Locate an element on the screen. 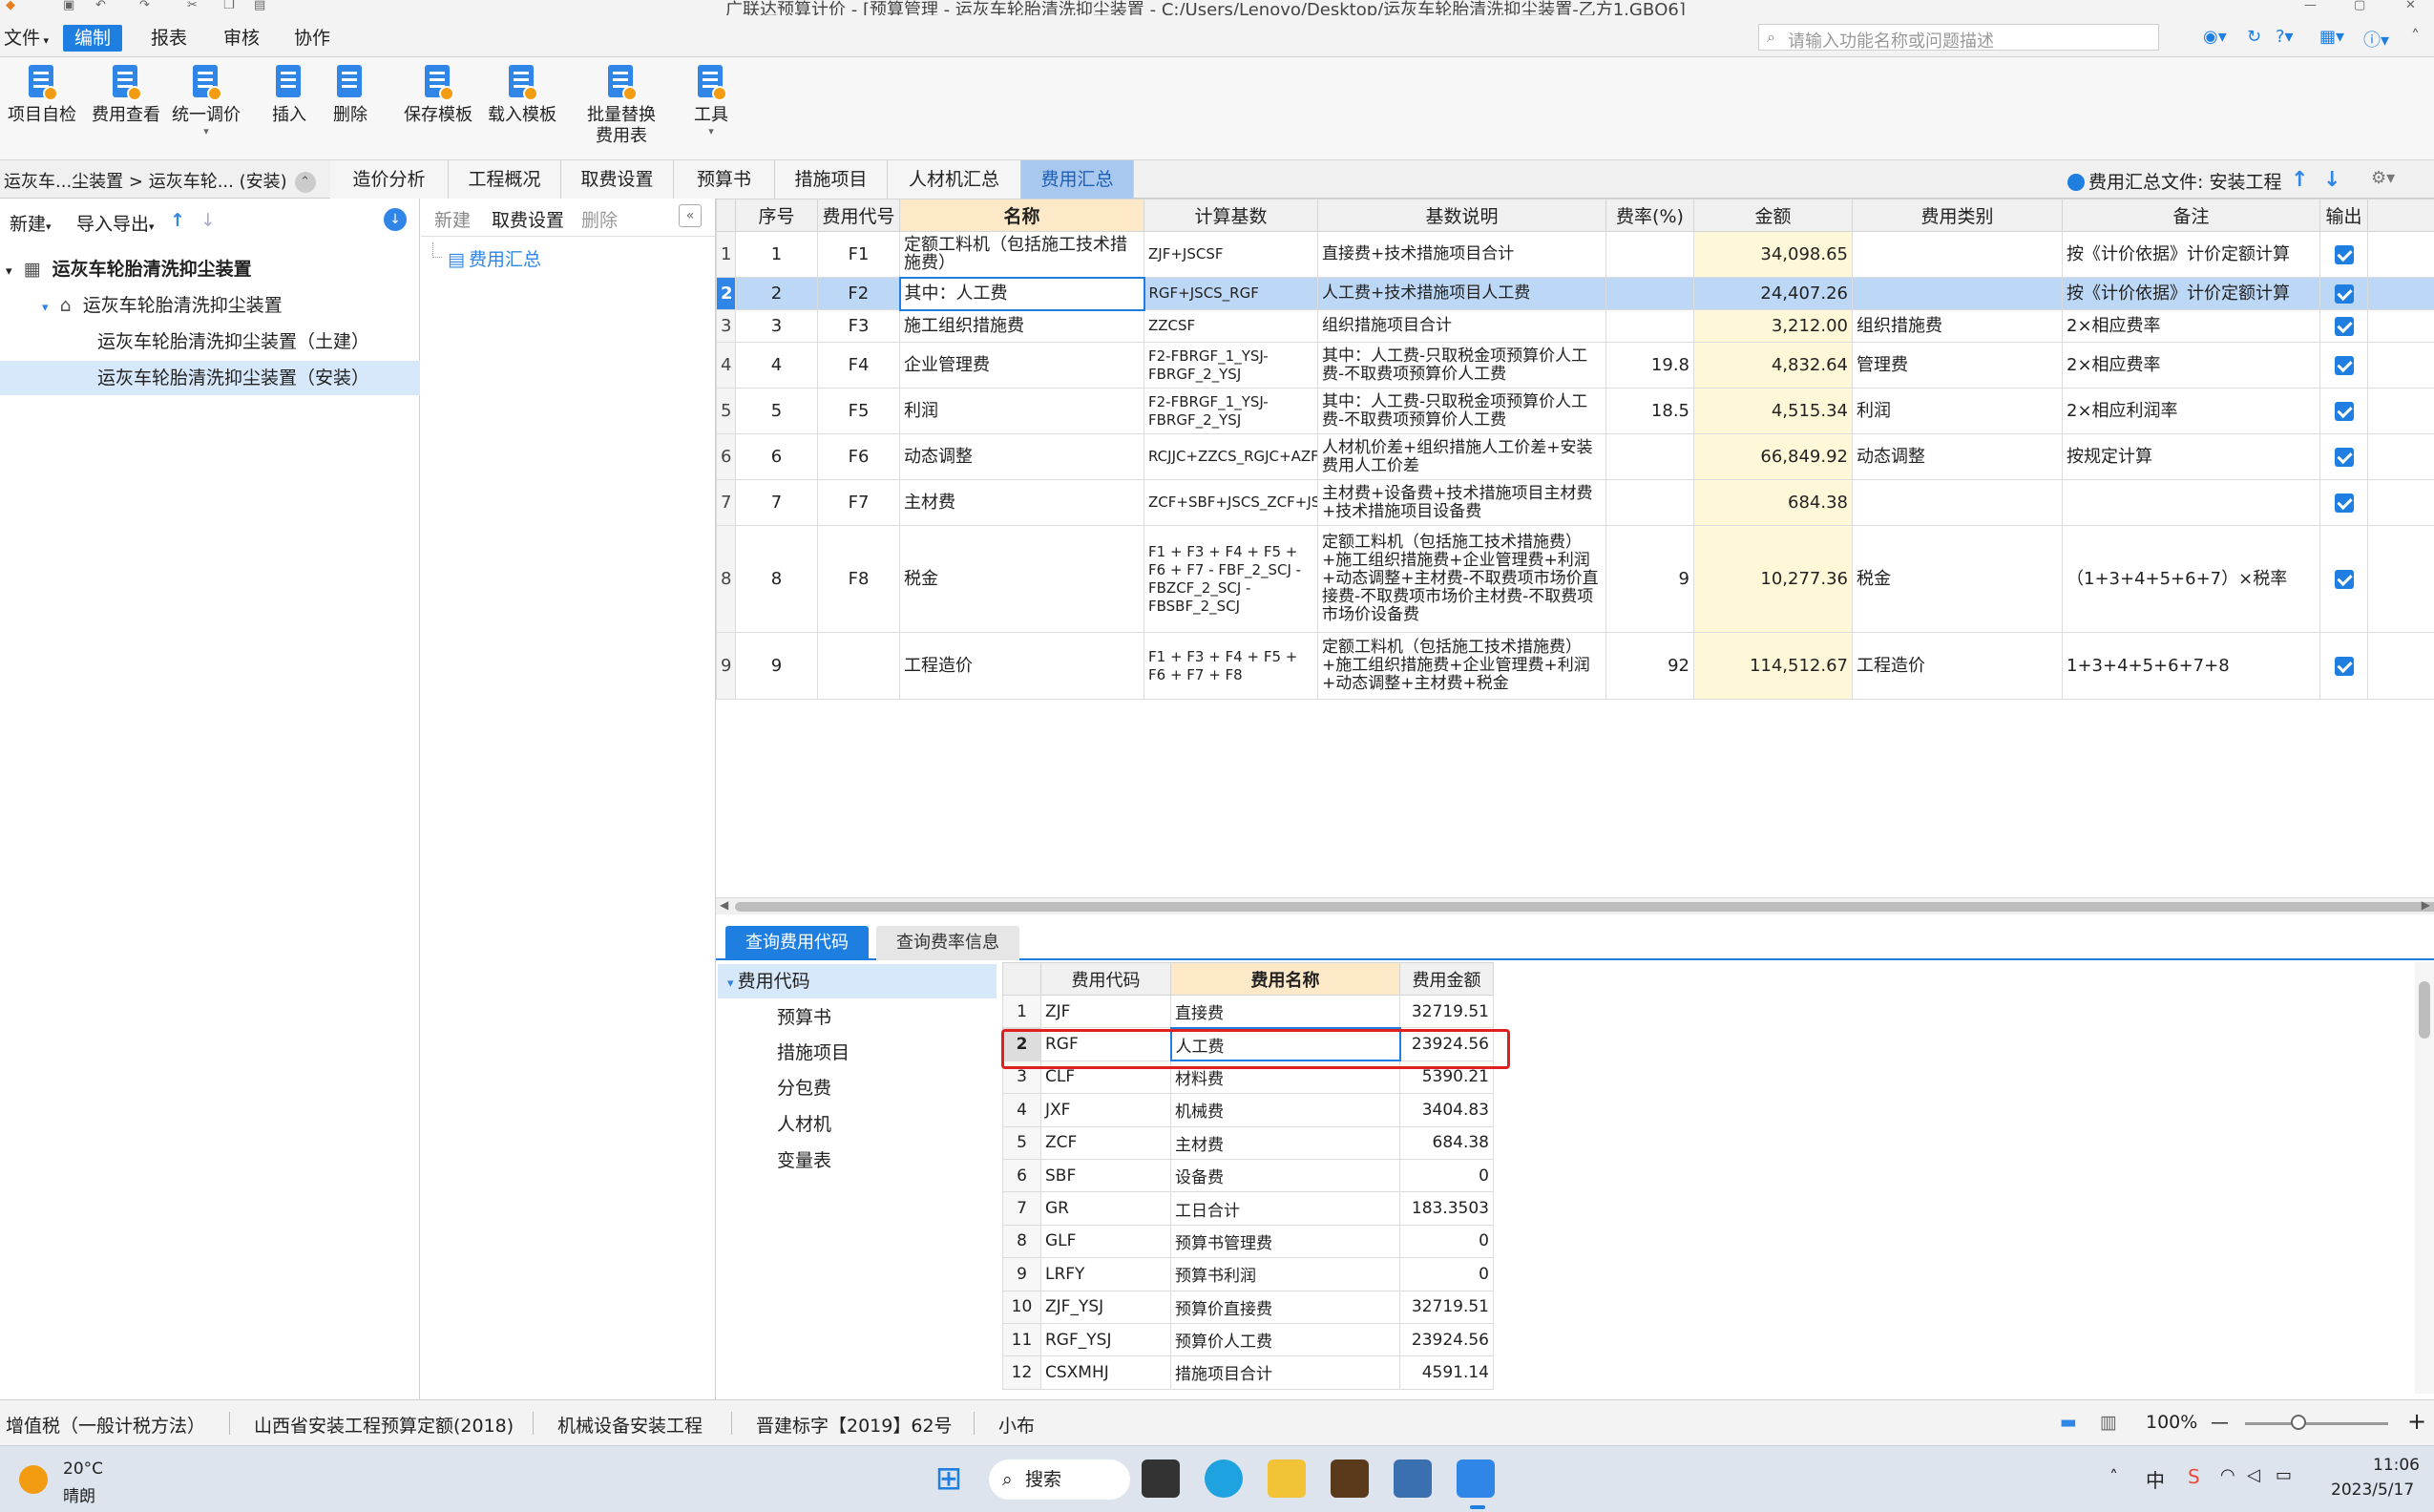 The image size is (2434, 1512). code-row: 11 RGF_YSJ 预算价人工费 23924.56 is located at coordinates (1248, 1340).